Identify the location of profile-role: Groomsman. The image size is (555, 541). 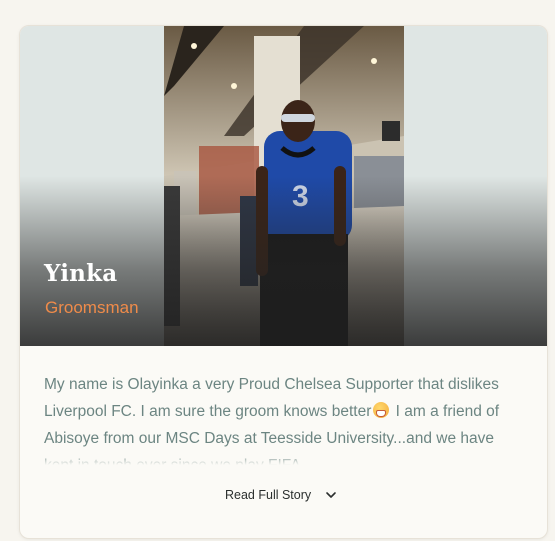
(92, 307).